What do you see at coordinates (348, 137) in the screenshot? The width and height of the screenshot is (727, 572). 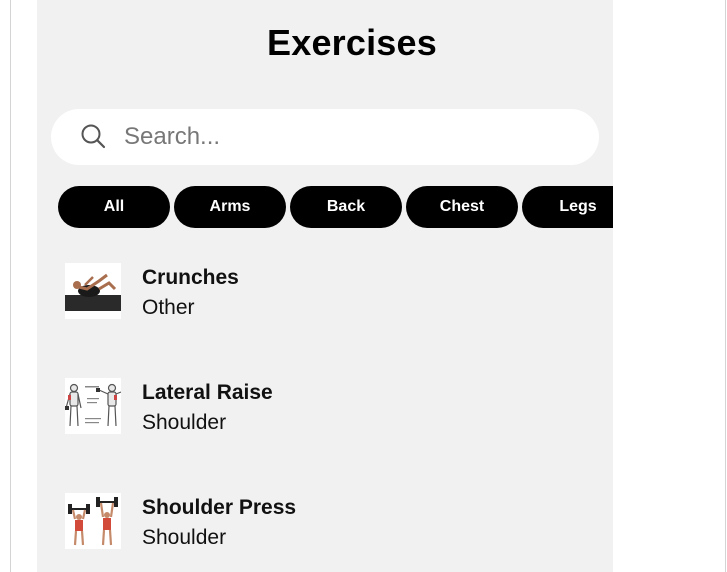 I see `search-input` at bounding box center [348, 137].